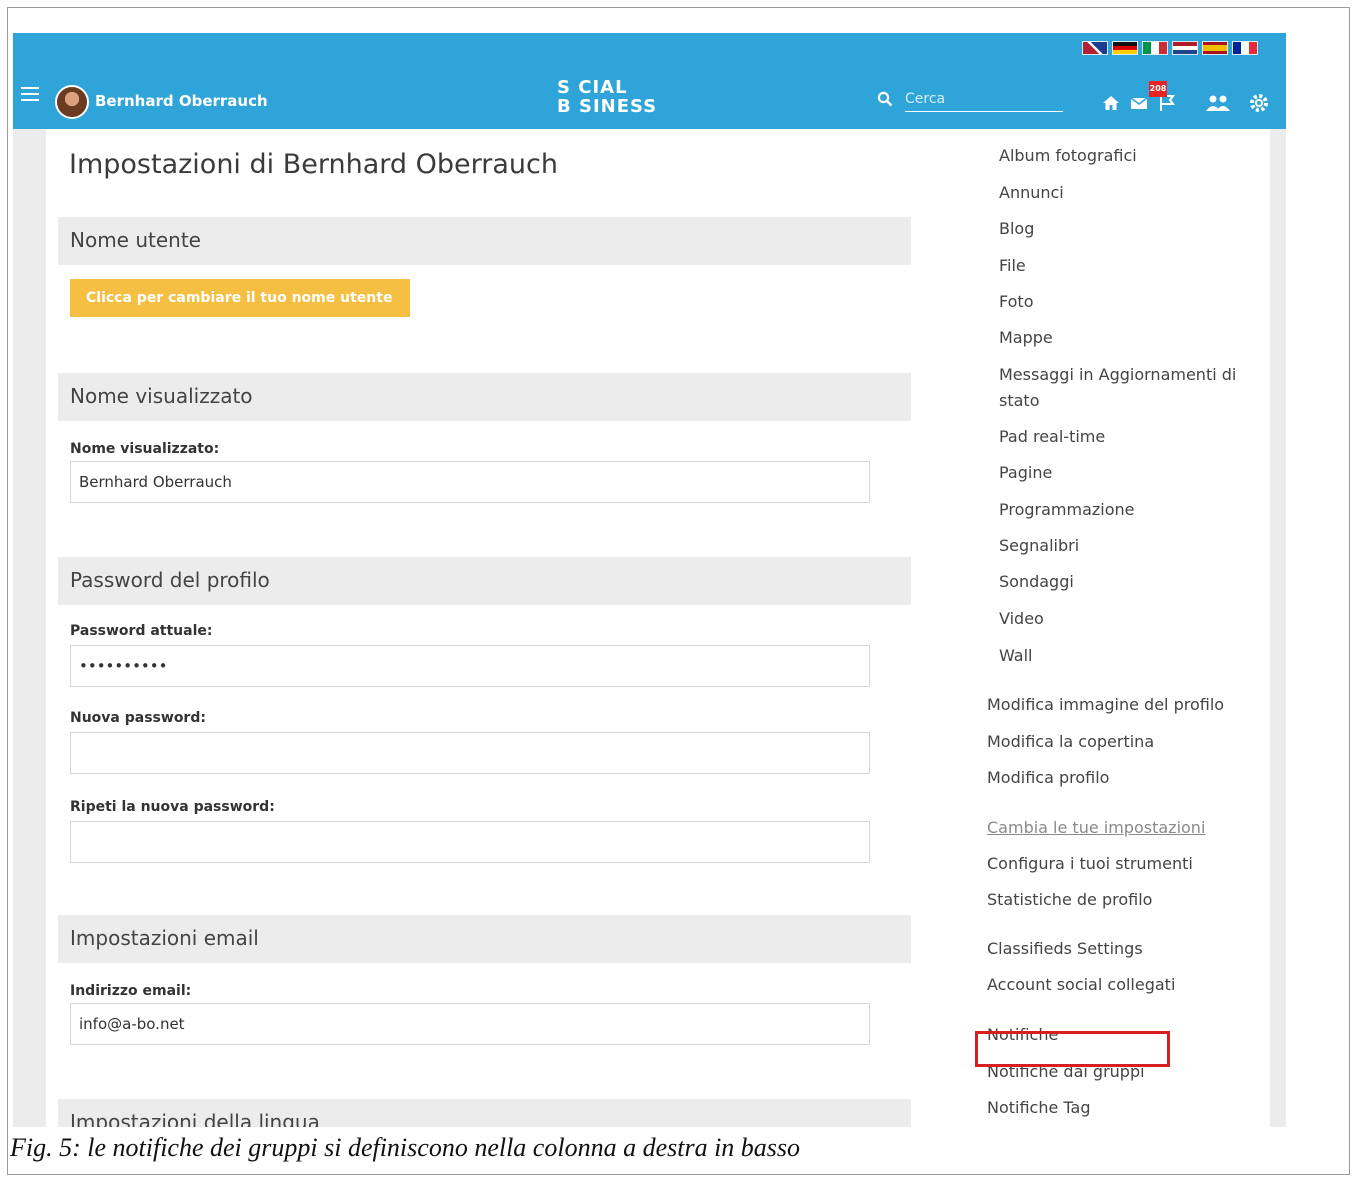  Describe the element at coordinates (1136, 984) in the screenshot. I see `sidebar-item-social-accounts: Account social collegati` at that location.